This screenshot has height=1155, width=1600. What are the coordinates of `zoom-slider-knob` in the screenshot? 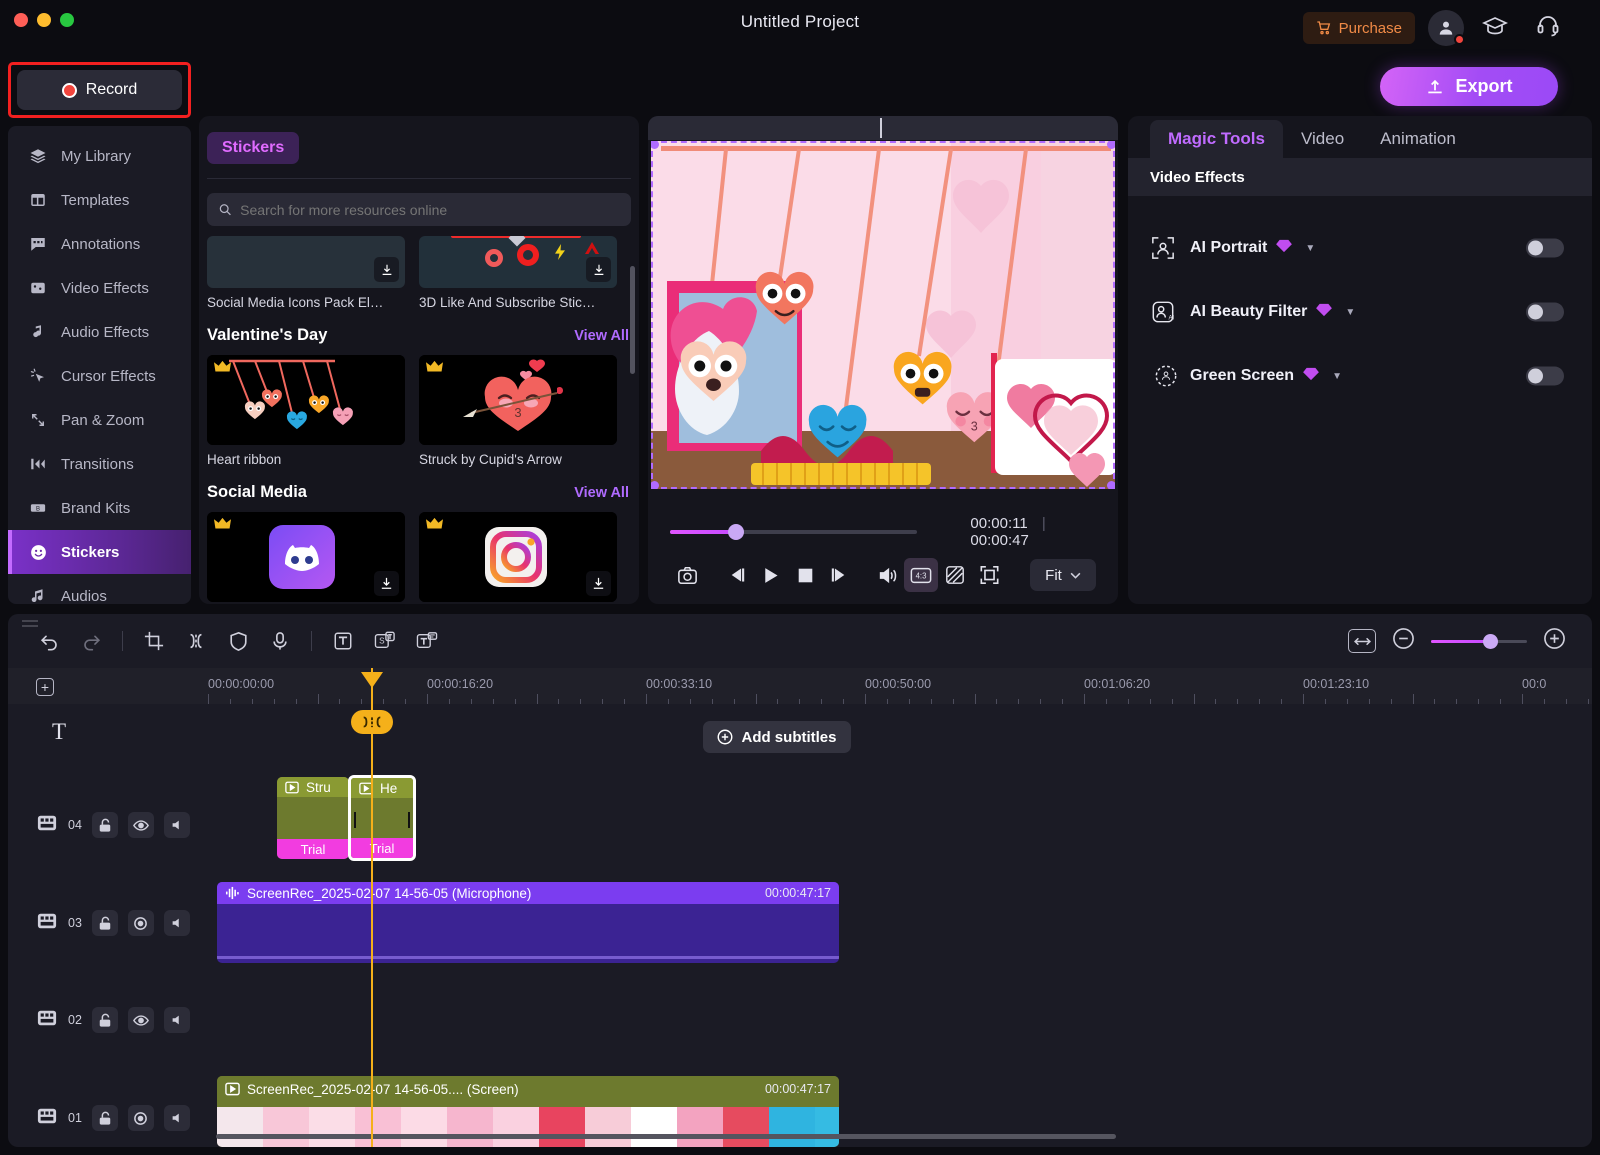 It's located at (1490, 641).